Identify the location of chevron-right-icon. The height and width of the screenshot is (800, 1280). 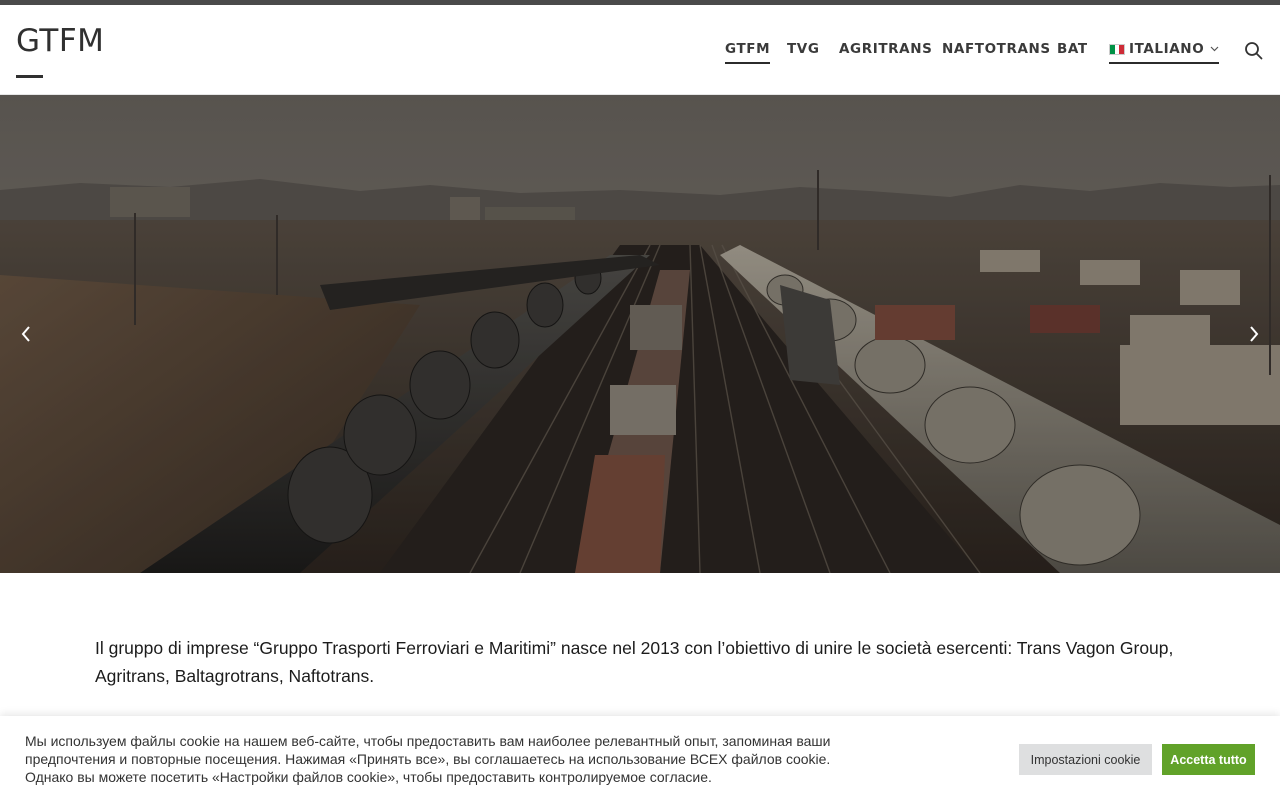
(1254, 334).